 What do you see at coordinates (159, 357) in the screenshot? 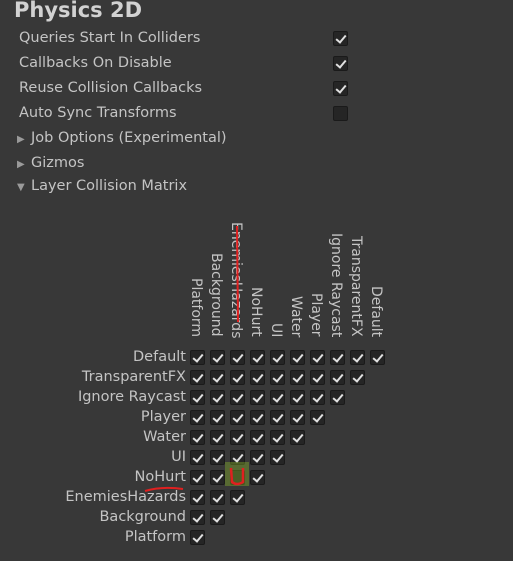
I see `matrix-row-label: Default` at bounding box center [159, 357].